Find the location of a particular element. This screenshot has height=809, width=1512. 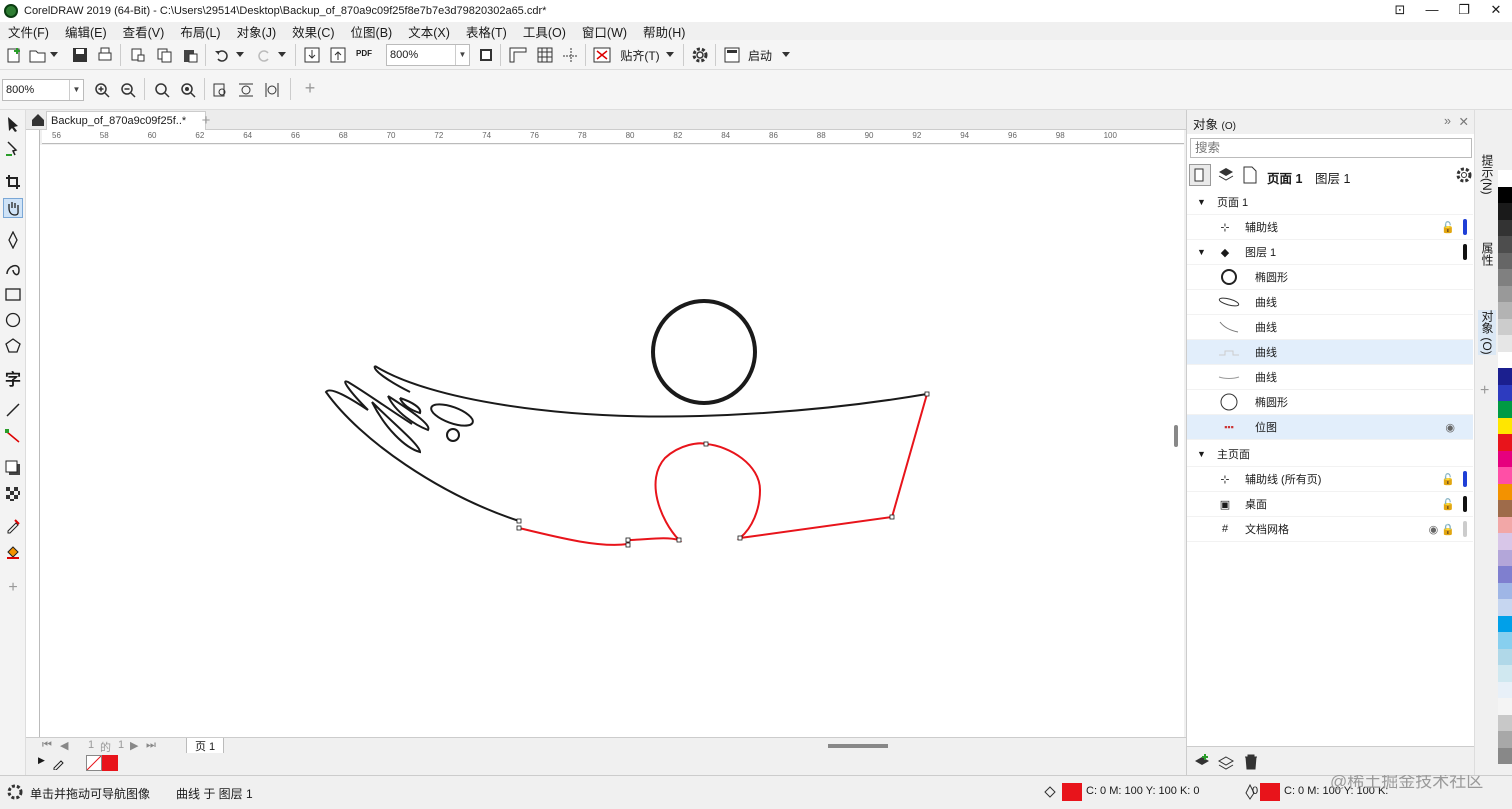

cut-icon is located at coordinates (138, 55).